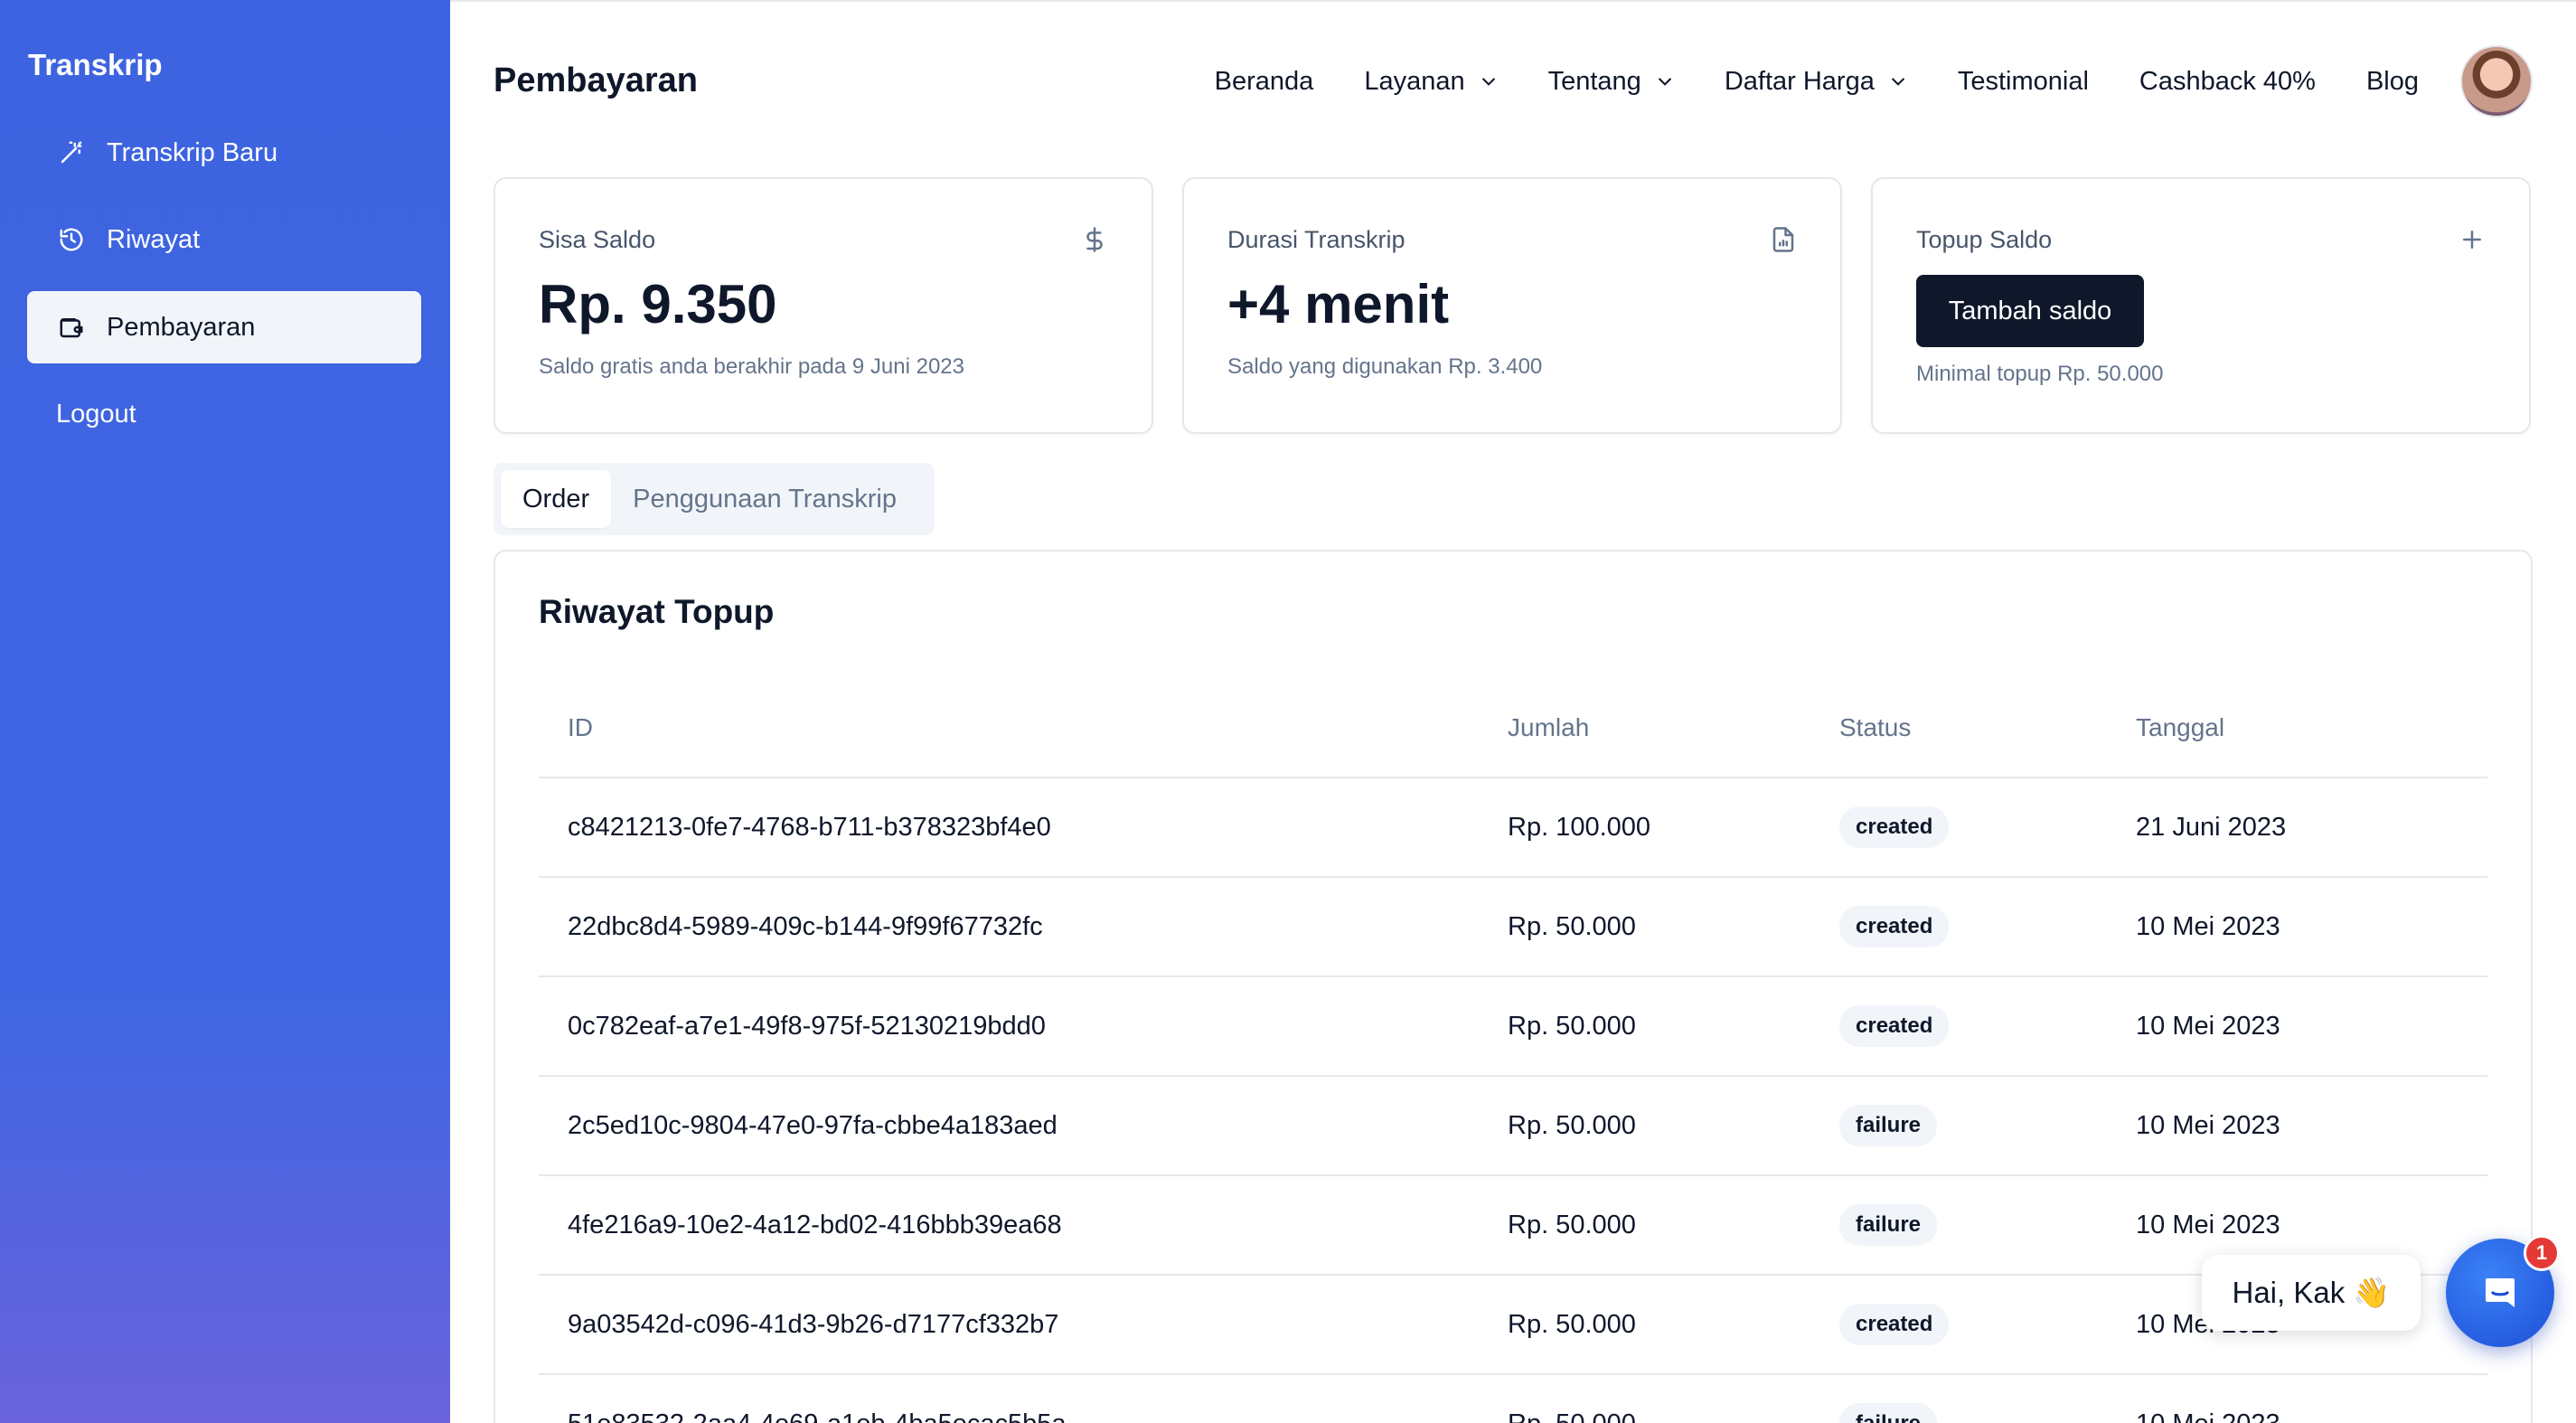  I want to click on nav-label: Testimonial, so click(2023, 81).